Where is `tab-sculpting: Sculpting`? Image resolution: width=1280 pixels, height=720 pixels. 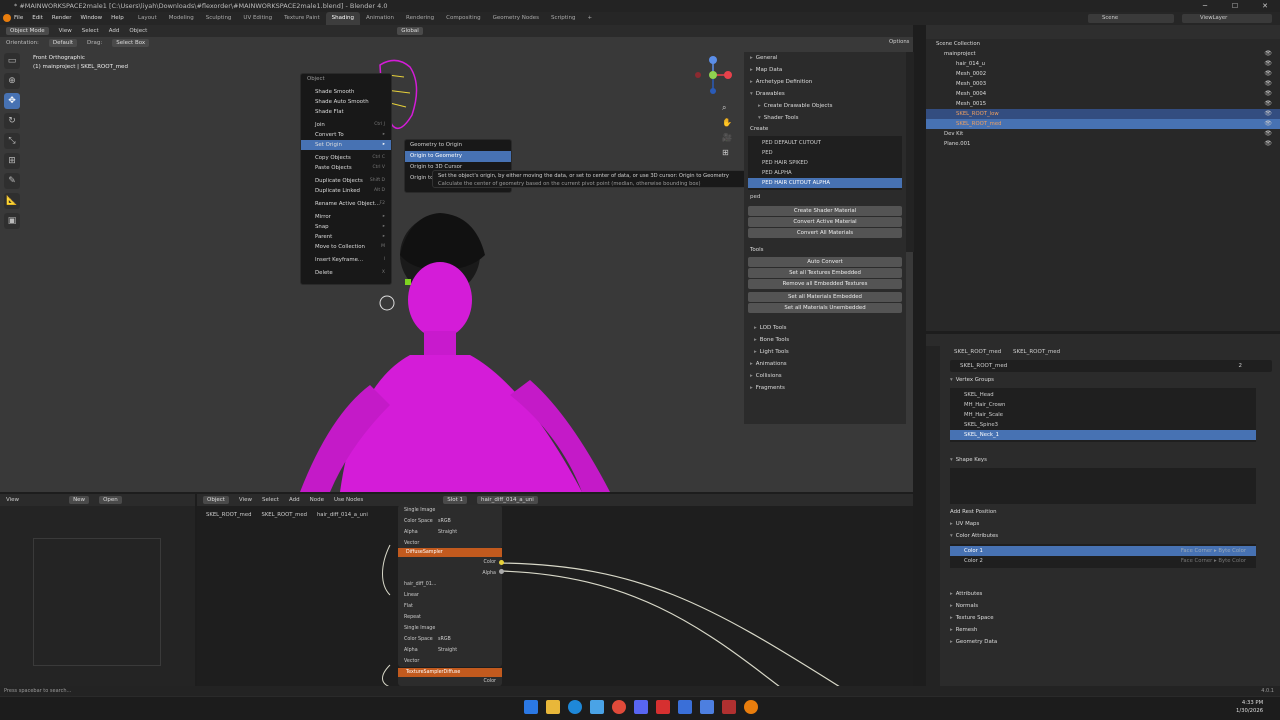
tab-sculpting: Sculpting is located at coordinates (219, 18).